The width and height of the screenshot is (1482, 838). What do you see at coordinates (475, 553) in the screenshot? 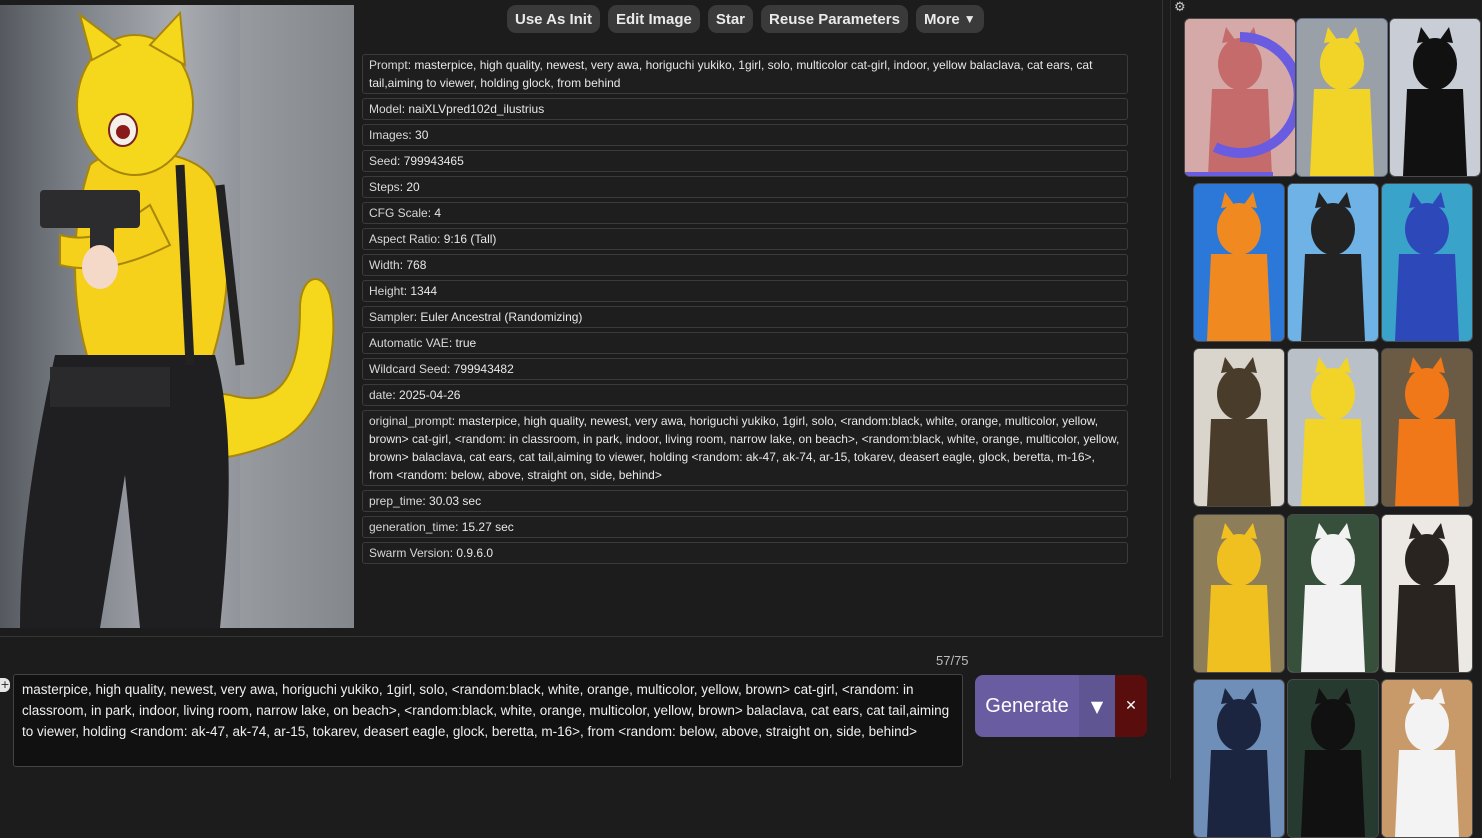
I see `metadata-value: 0.9.6.0` at bounding box center [475, 553].